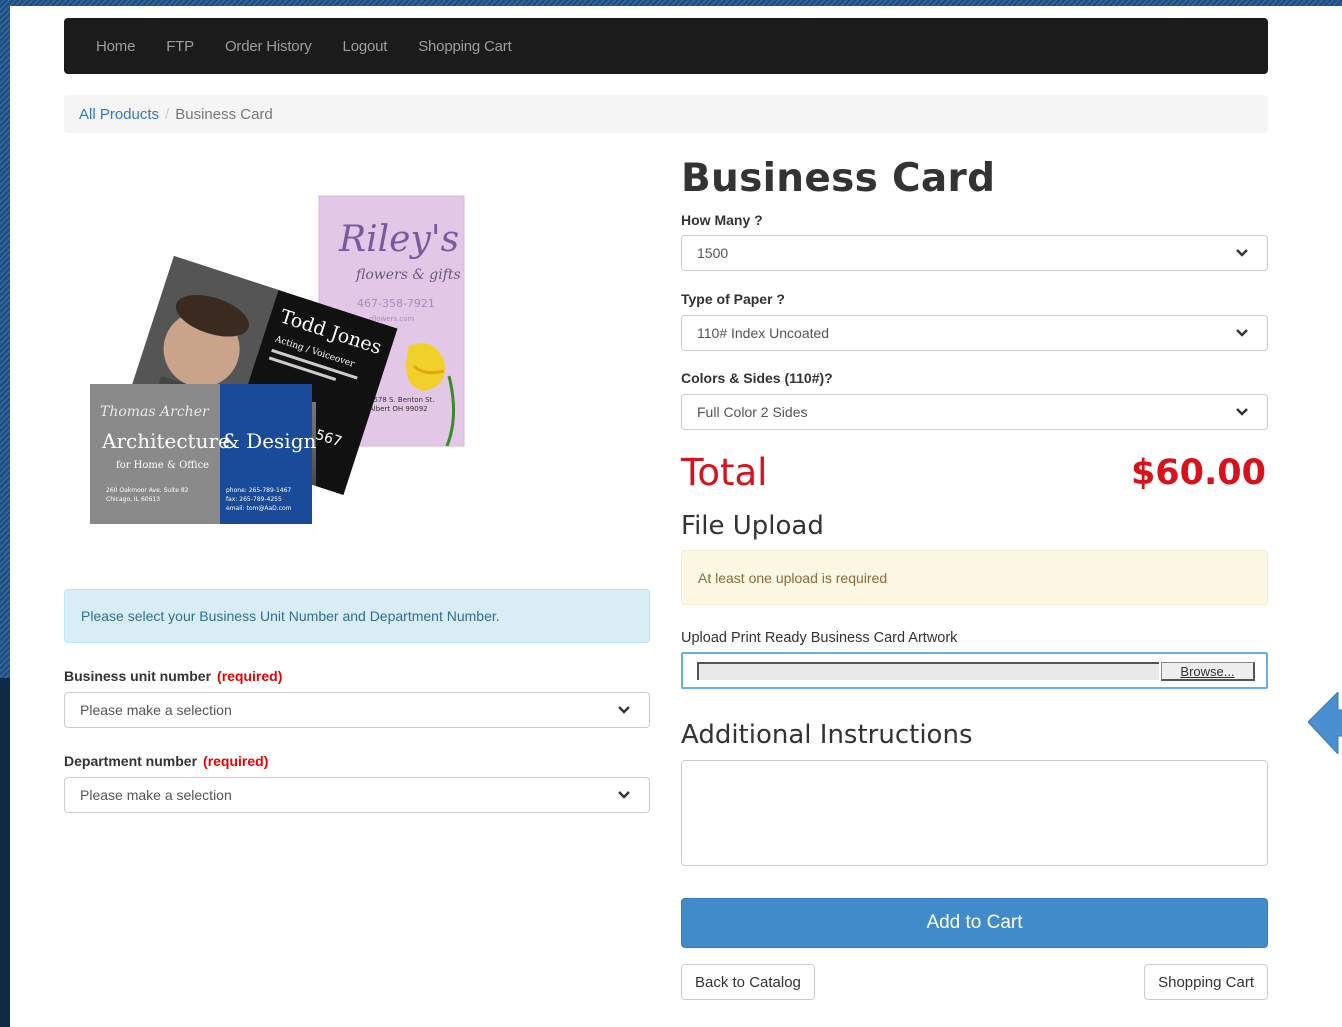 This screenshot has height=1027, width=1342. What do you see at coordinates (357, 795) in the screenshot?
I see `department-select: Please make a selection` at bounding box center [357, 795].